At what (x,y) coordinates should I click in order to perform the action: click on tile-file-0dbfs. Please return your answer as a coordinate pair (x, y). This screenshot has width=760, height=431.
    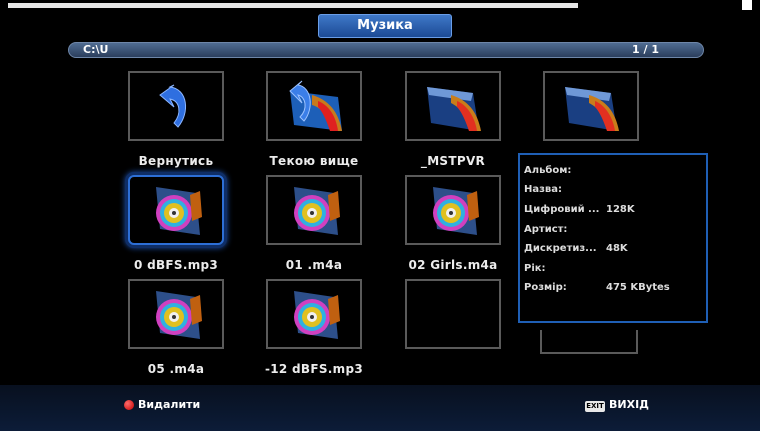
    Looking at the image, I should click on (176, 210).